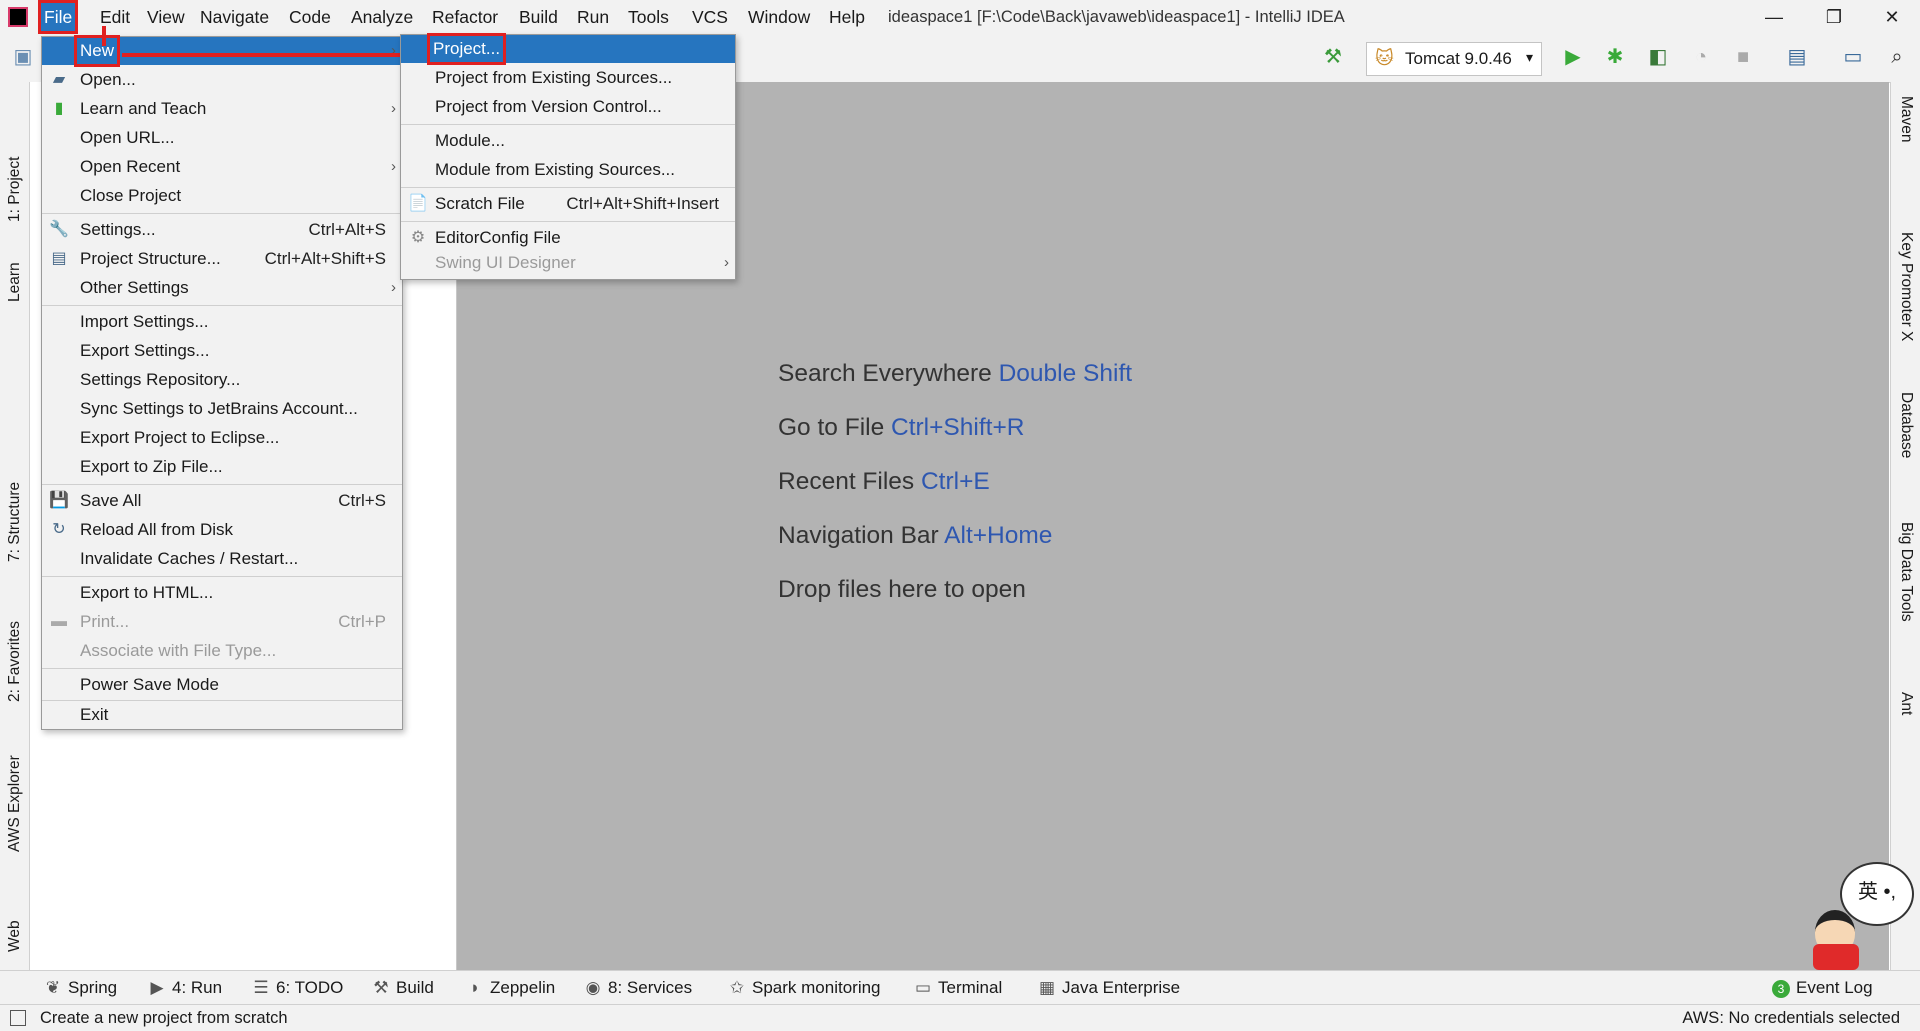 This screenshot has height=1031, width=1920. I want to click on minimize-button: —, so click(1774, 17).